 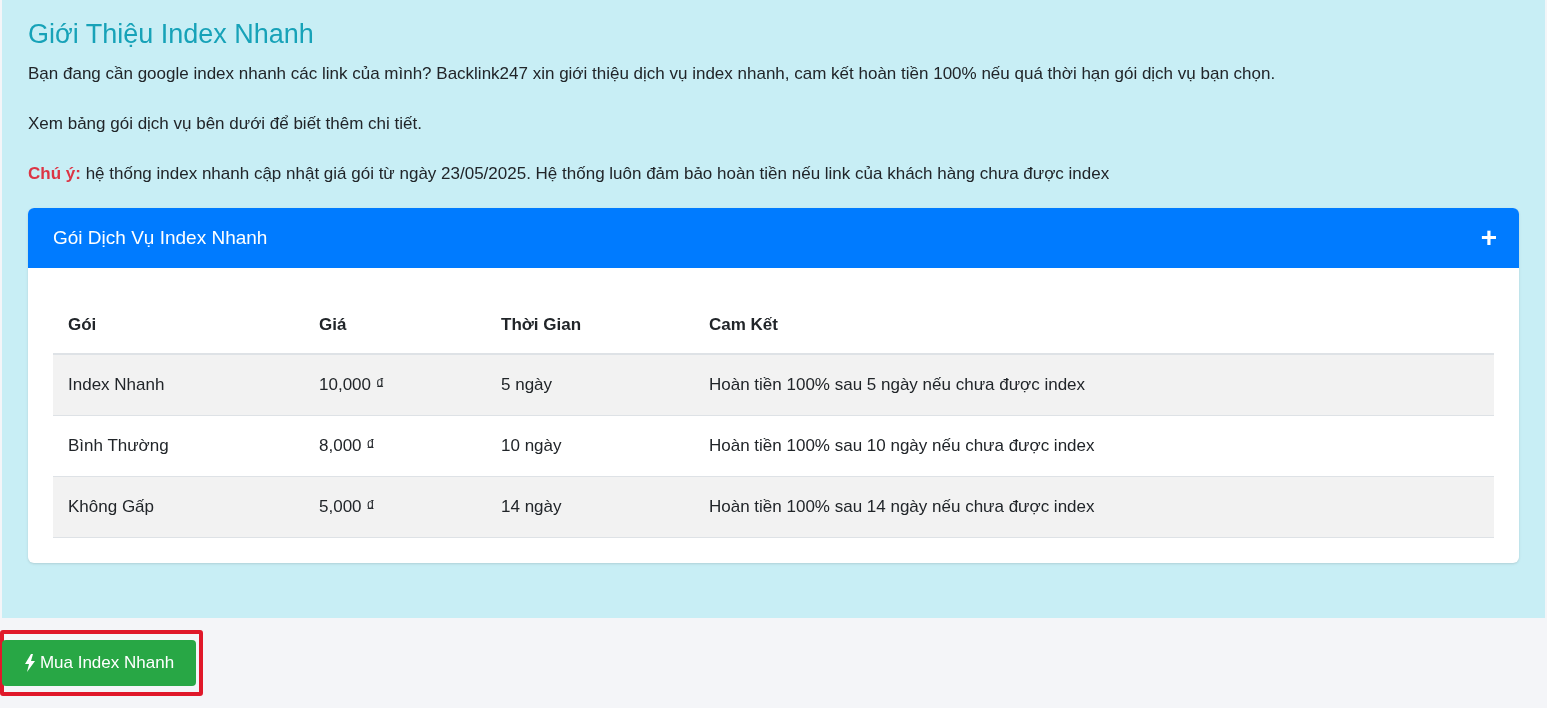 I want to click on table-cell: 5 ngày, so click(x=590, y=384).